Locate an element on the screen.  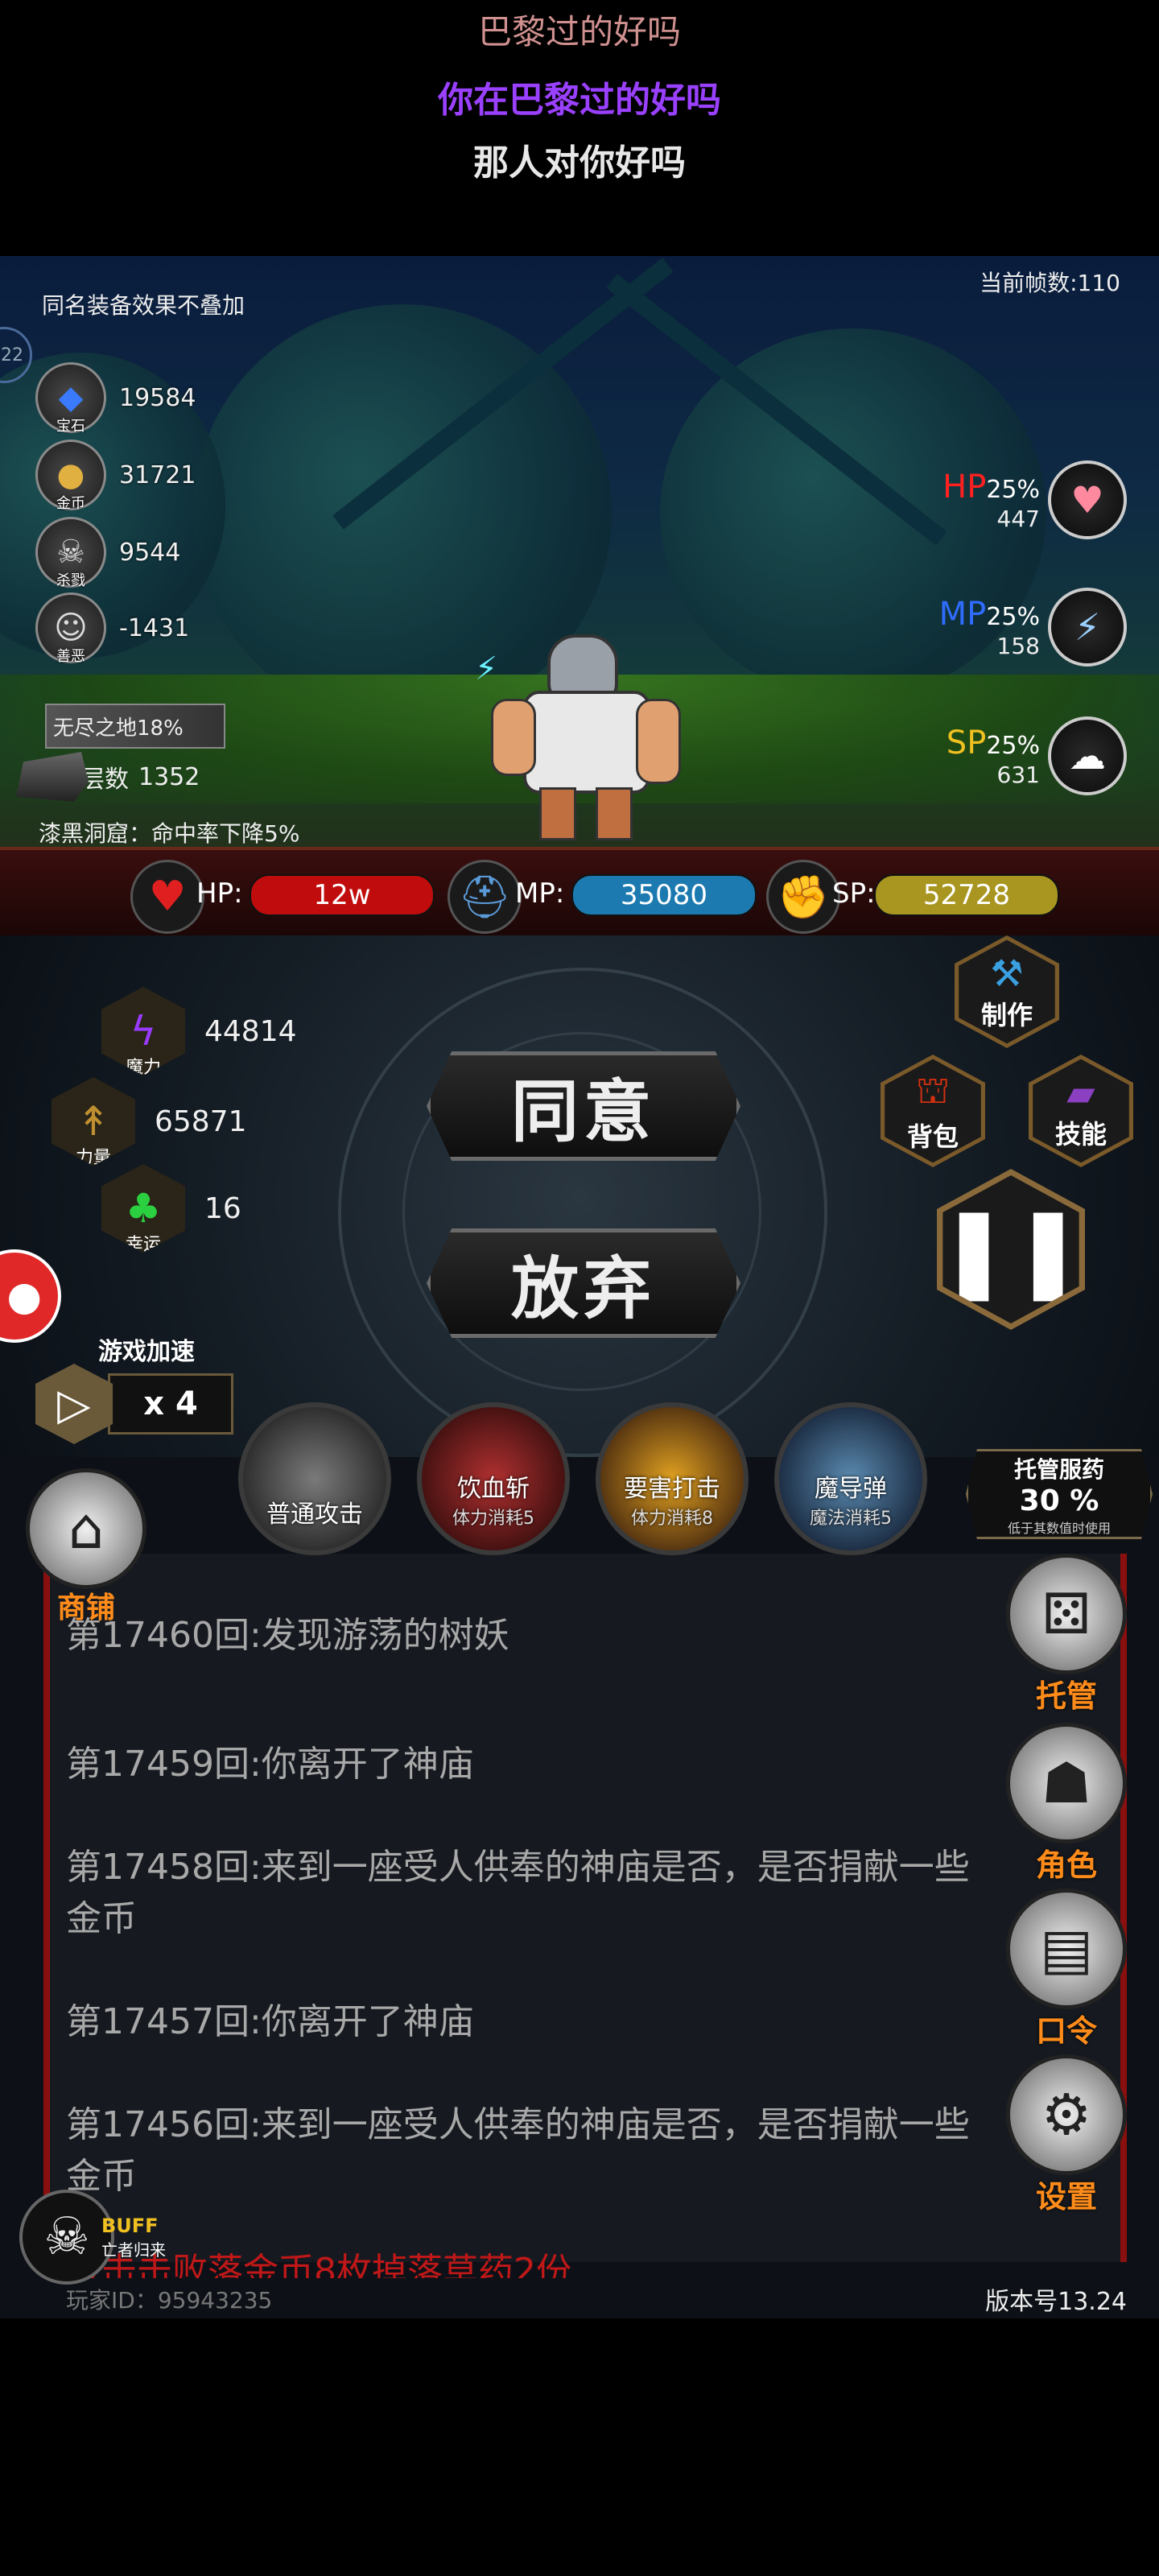
book-icon: ▰ is located at coordinates (1080, 1092).